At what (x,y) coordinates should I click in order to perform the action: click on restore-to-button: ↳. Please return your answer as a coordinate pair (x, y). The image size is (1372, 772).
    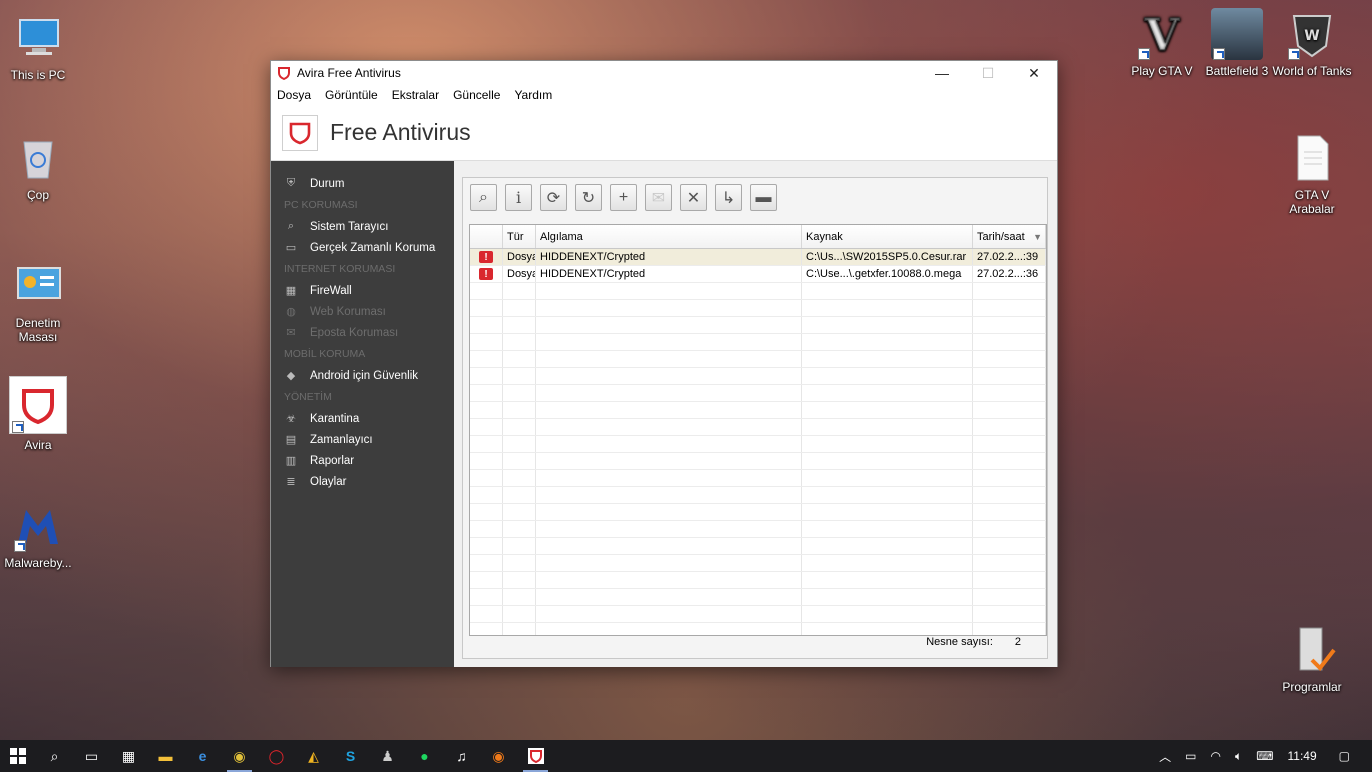
    Looking at the image, I should click on (728, 197).